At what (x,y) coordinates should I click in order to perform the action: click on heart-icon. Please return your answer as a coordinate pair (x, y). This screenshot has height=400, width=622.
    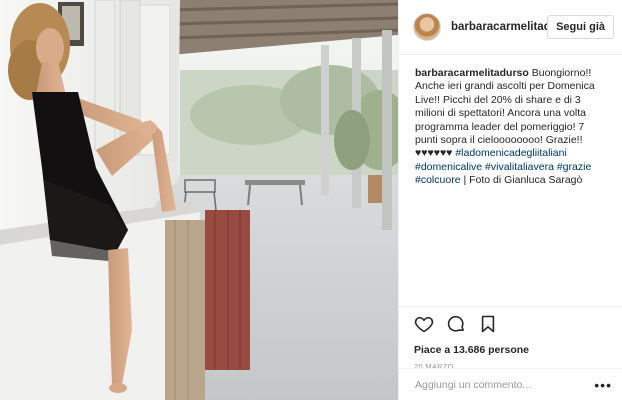
    Looking at the image, I should click on (424, 324).